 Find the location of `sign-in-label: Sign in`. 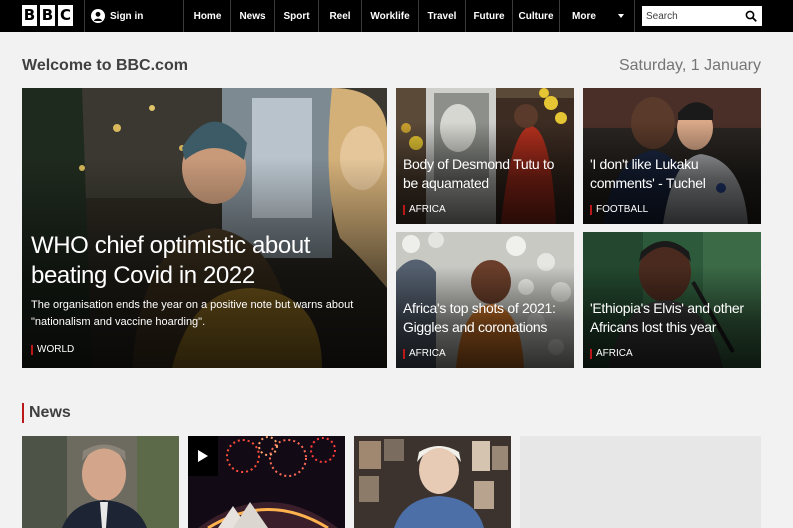

sign-in-label: Sign in is located at coordinates (127, 16).